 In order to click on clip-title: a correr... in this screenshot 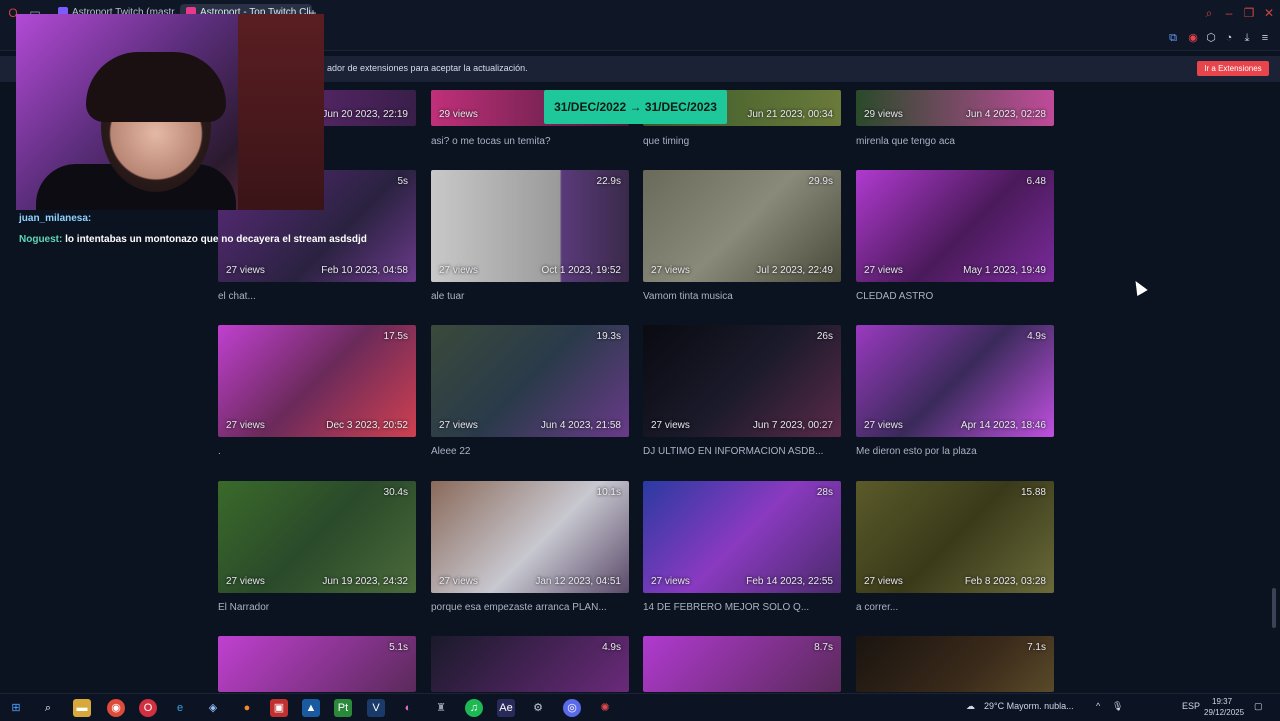, I will do `click(956, 607)`.